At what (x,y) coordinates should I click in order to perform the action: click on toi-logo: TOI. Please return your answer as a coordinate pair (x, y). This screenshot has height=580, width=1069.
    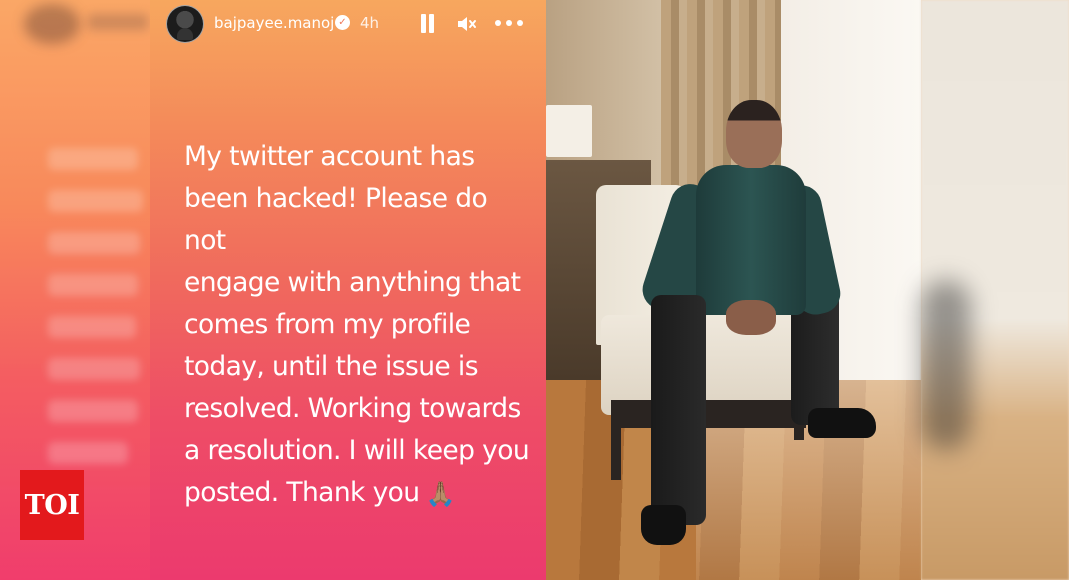
    Looking at the image, I should click on (52, 505).